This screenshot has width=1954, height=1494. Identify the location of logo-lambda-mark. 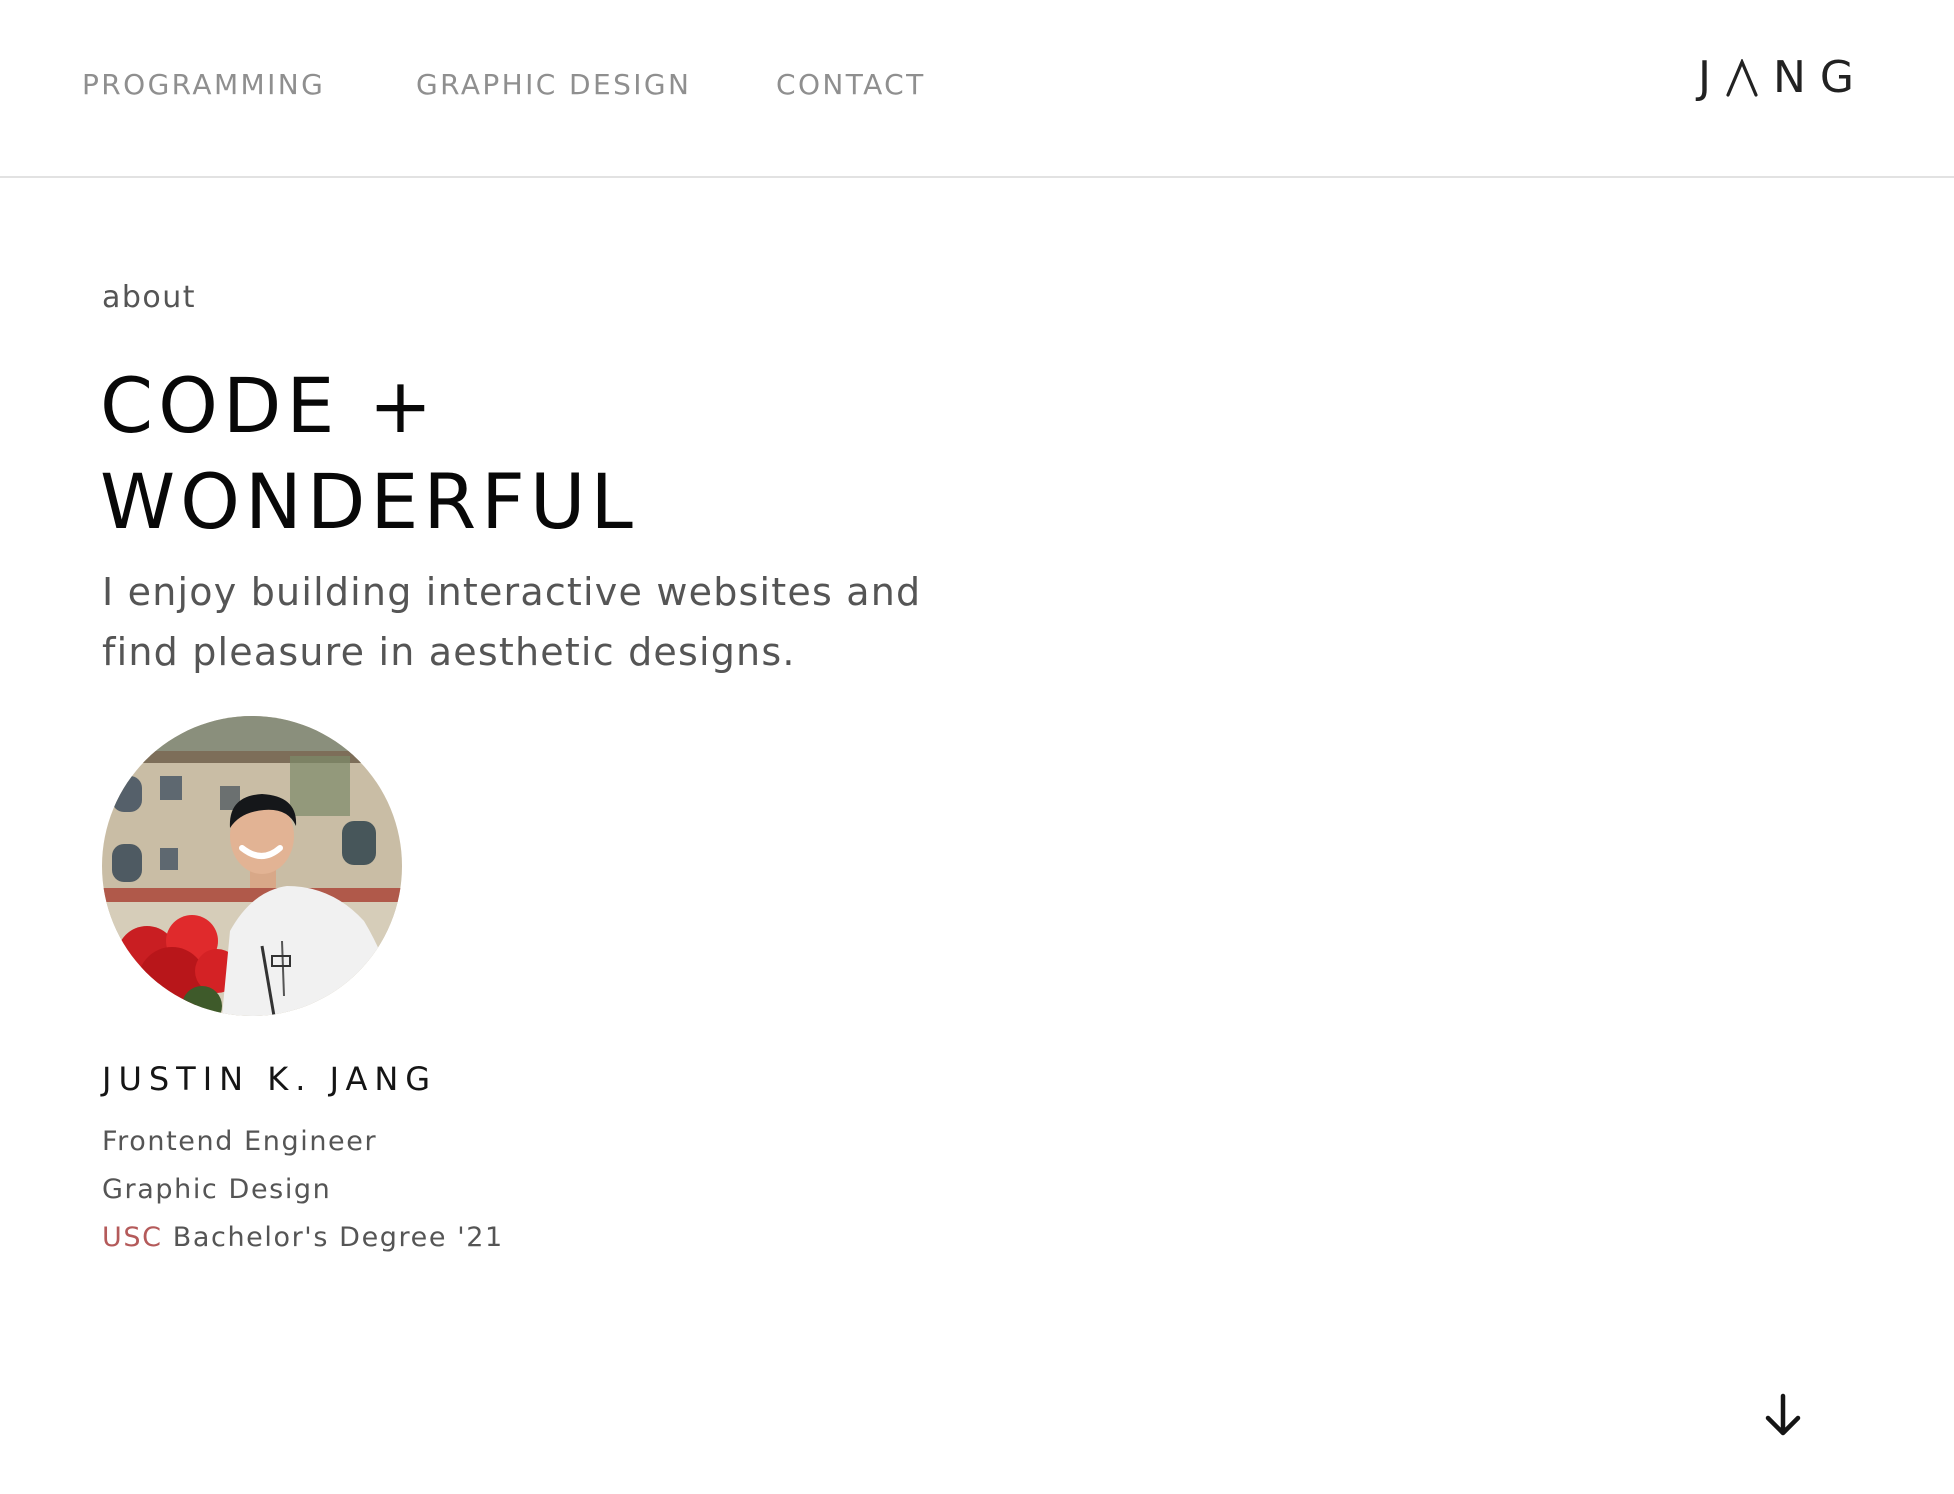
(1742, 78).